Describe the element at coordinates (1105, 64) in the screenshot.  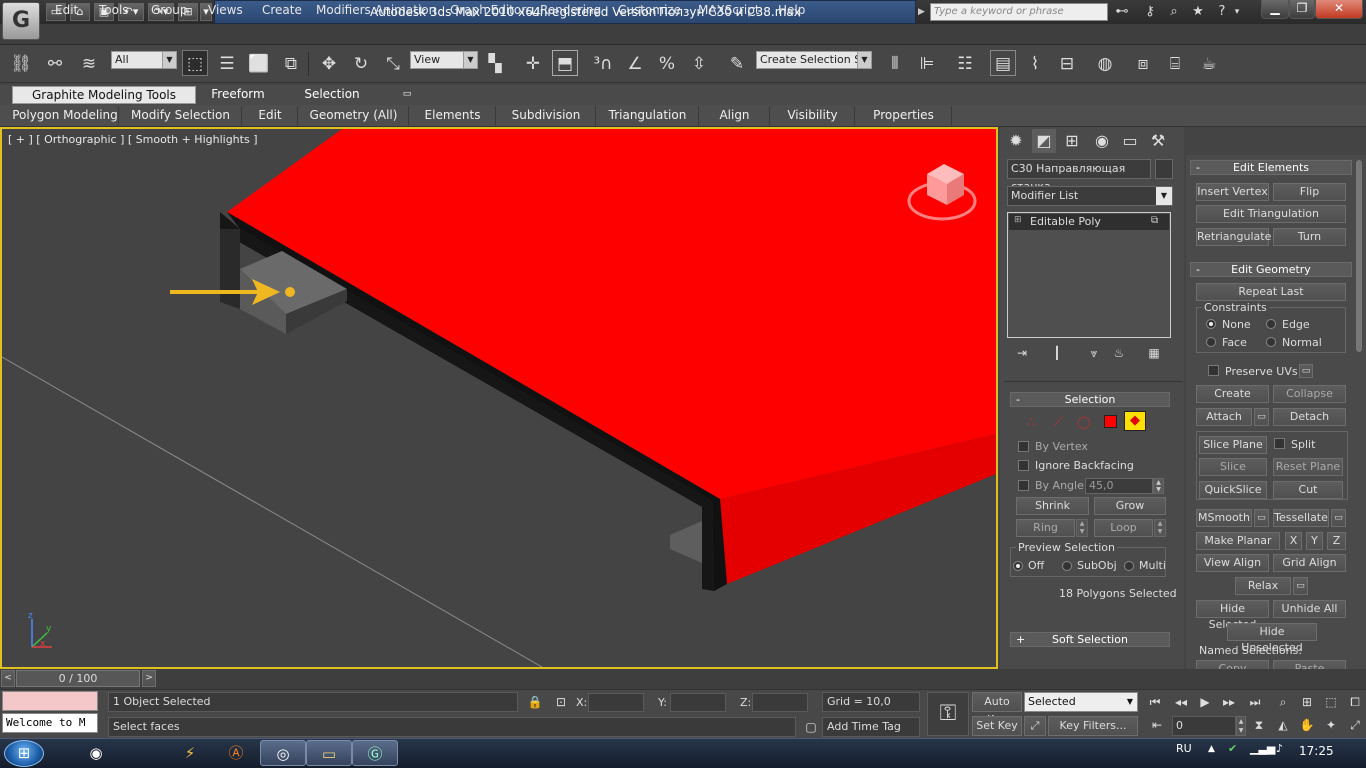
I see `material-editor-icon: ◍` at that location.